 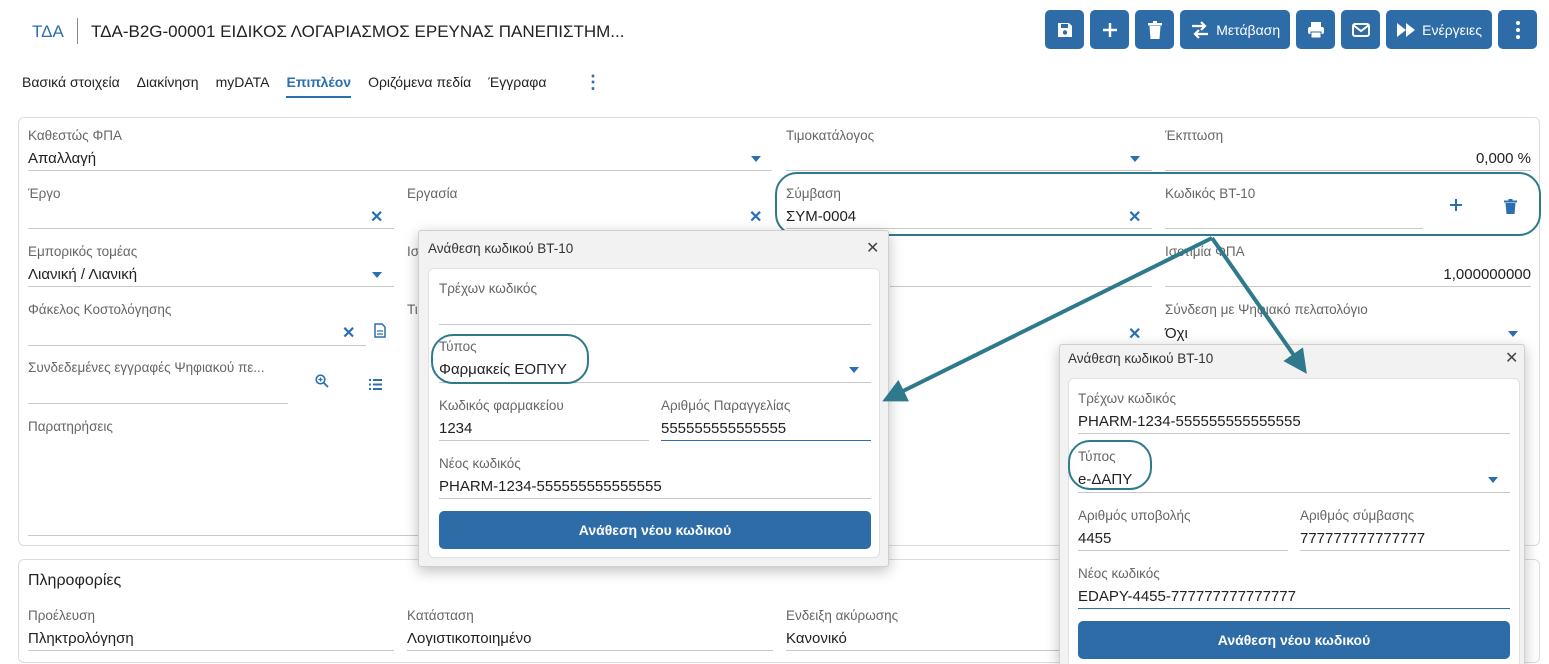 What do you see at coordinates (1258, 305) in the screenshot?
I see `annotation-arrow-to-dialog2` at bounding box center [1258, 305].